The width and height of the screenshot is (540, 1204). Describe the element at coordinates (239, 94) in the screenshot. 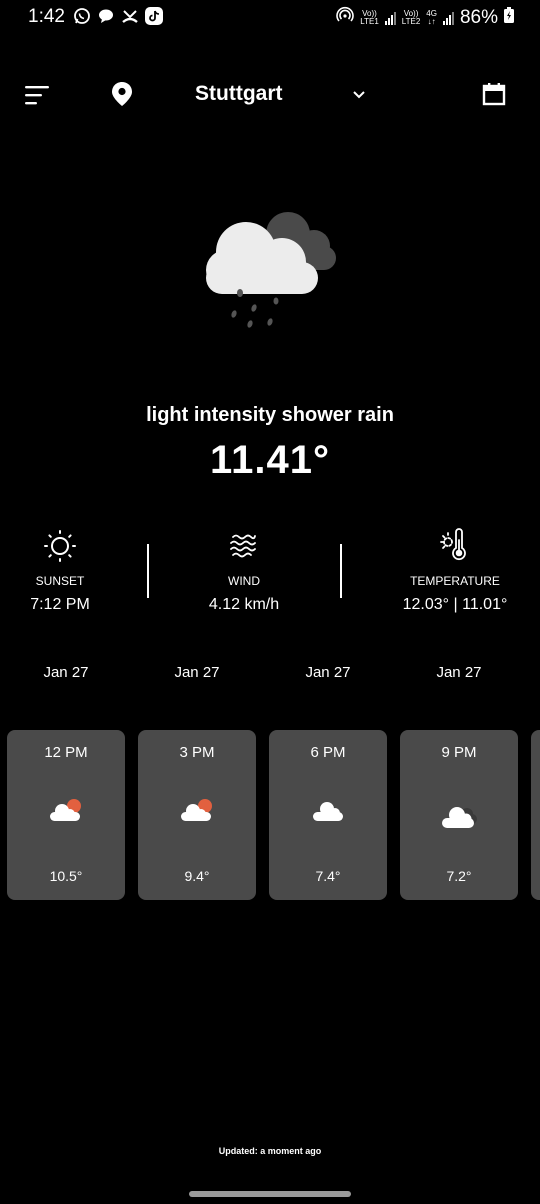

I see `city-name: Stuttgart` at that location.